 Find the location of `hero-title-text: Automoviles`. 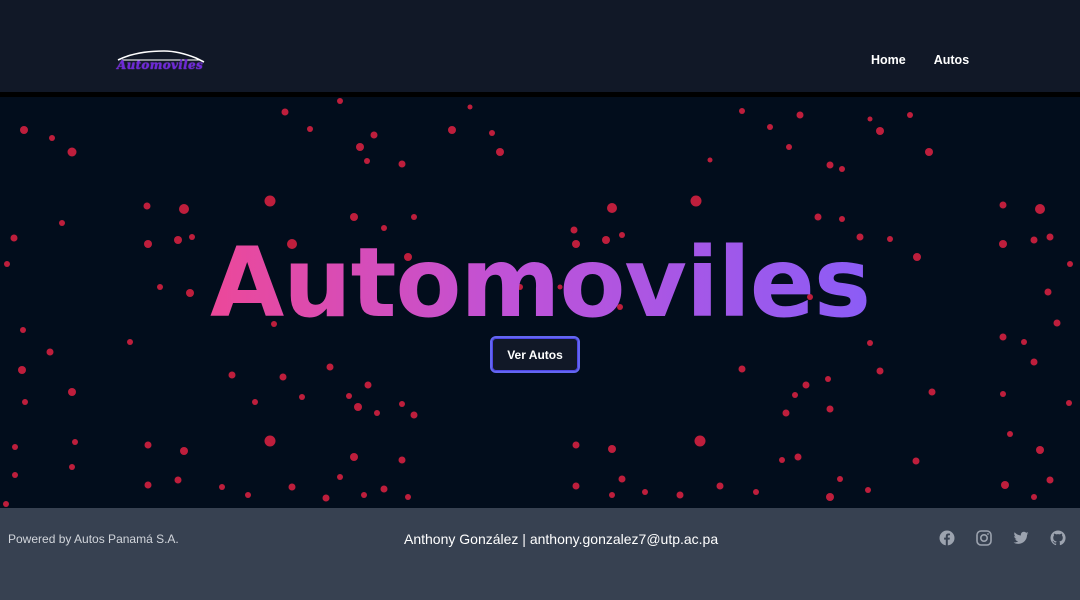

hero-title-text: Automoviles is located at coordinates (540, 283).